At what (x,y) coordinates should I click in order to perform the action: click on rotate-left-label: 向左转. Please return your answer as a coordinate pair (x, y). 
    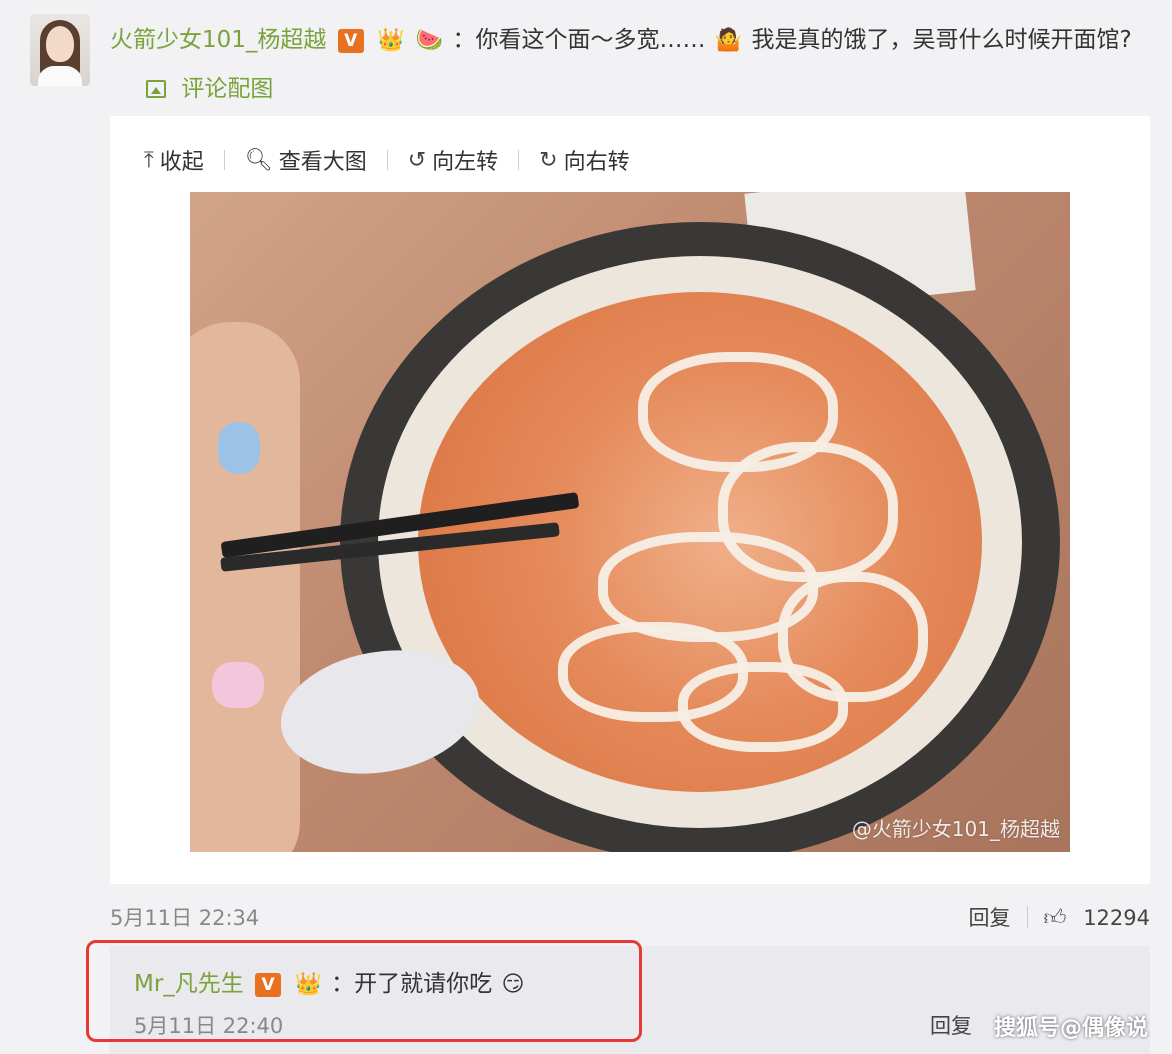
    Looking at the image, I should click on (465, 162).